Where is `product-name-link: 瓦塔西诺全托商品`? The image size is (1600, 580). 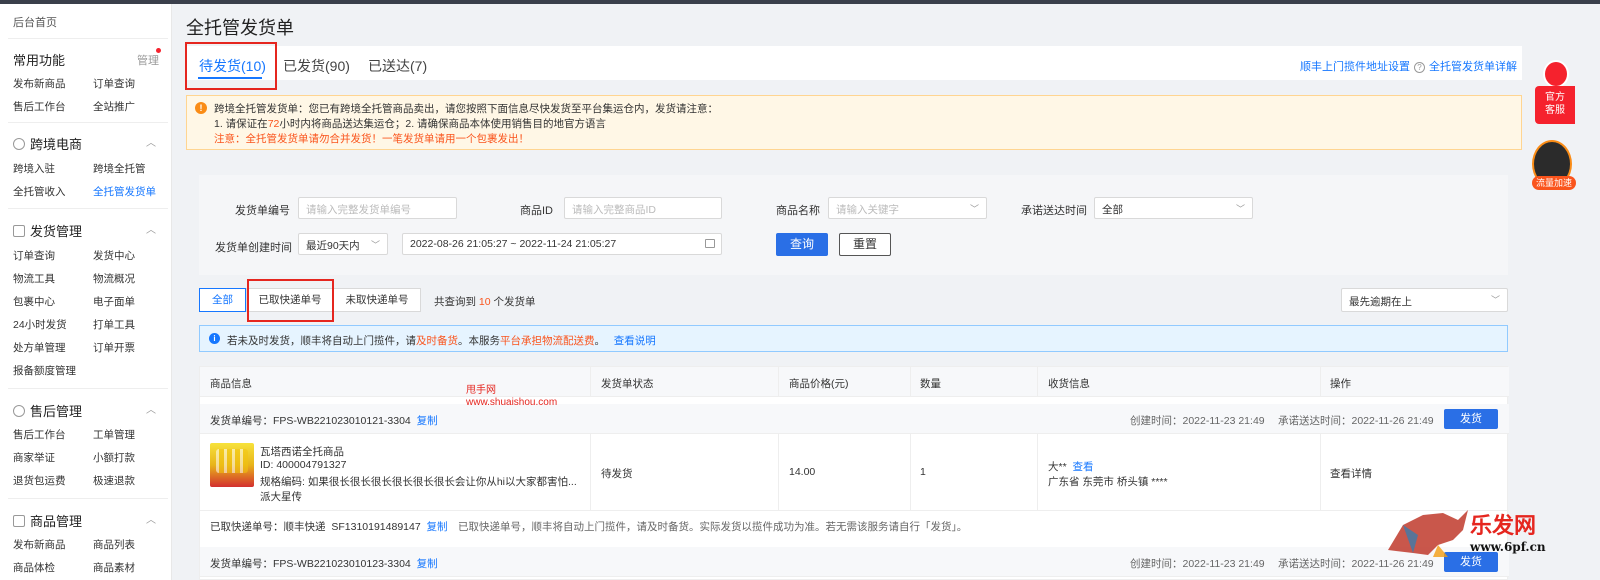
product-name-link: 瓦塔西诺全托商品 is located at coordinates (302, 451).